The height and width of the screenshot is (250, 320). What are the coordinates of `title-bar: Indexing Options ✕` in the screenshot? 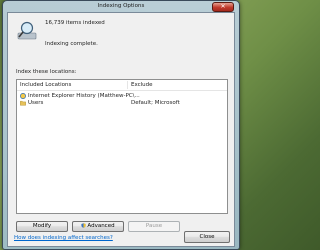 It's located at (121, 6).